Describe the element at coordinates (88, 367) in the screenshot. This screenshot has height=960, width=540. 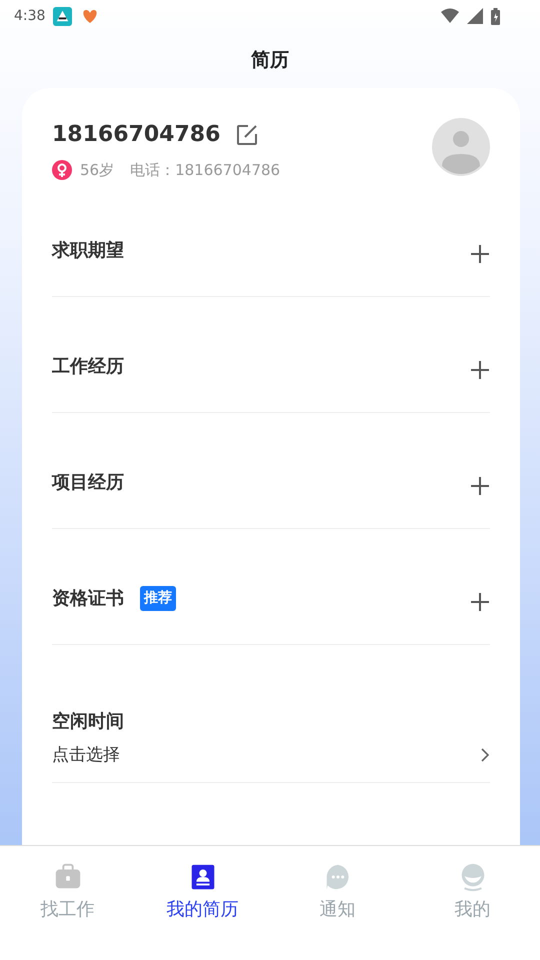
I see `section-title: 工作经历` at that location.